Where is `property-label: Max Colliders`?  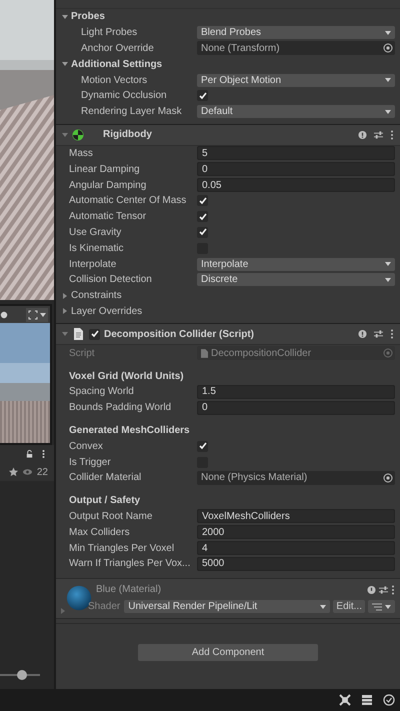
property-label: Max Colliders is located at coordinates (100, 532).